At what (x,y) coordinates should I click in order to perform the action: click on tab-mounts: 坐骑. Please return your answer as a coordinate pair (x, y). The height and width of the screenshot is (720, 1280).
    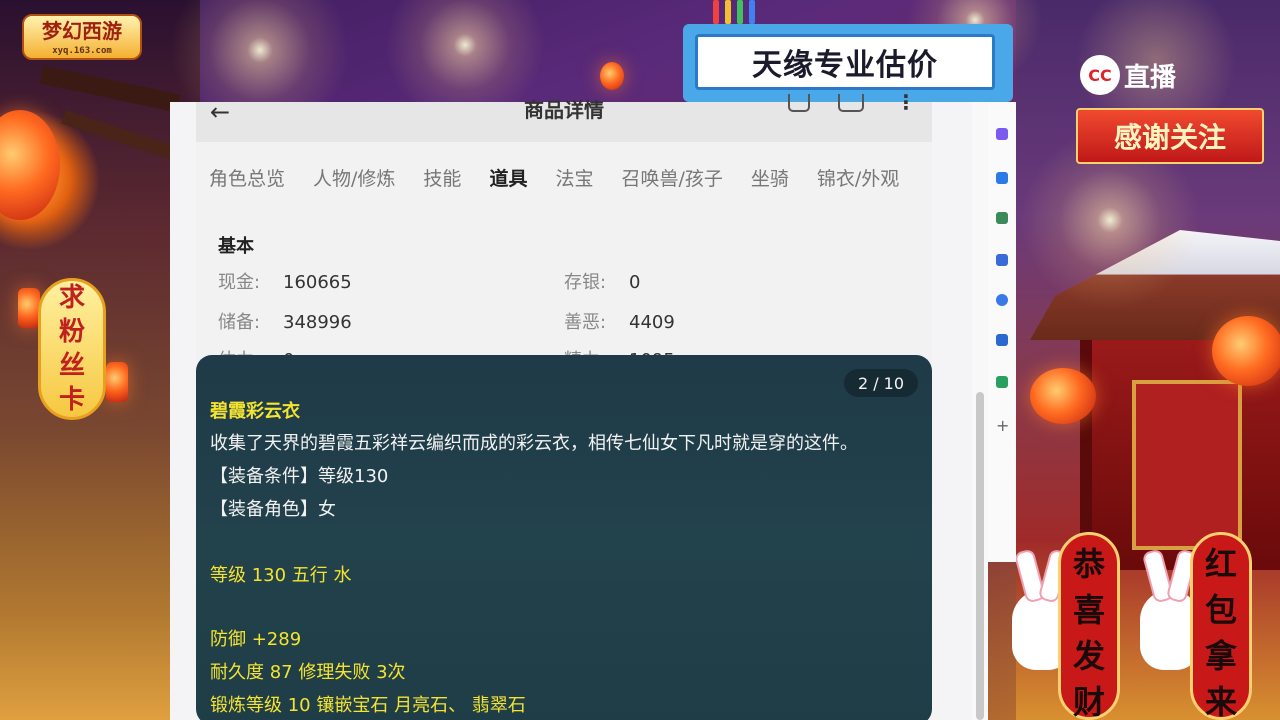
    Looking at the image, I should click on (770, 184).